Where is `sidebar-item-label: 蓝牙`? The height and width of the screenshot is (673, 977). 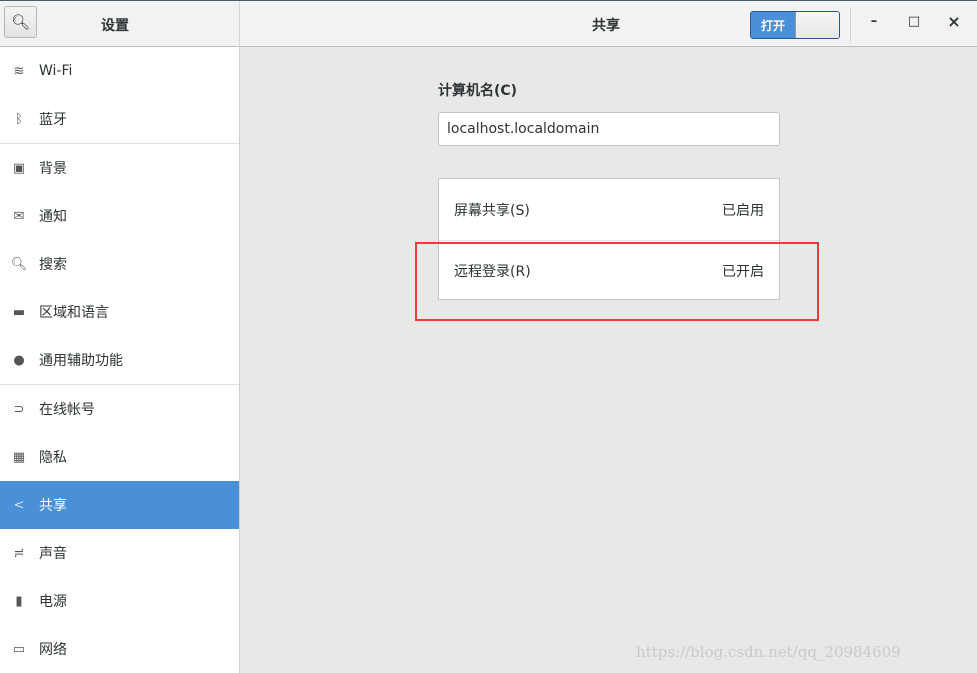
sidebar-item-label: 蓝牙 is located at coordinates (53, 120).